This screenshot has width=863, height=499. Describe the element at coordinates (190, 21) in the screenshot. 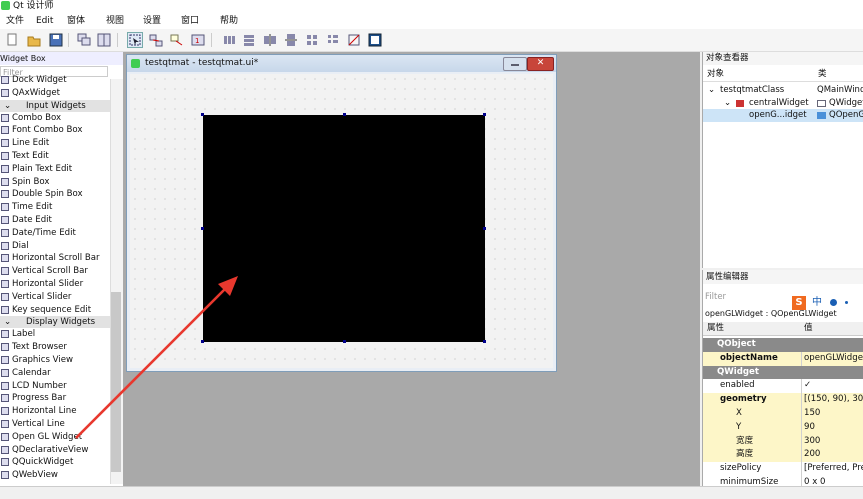

I see `menu-window: 窗口` at that location.